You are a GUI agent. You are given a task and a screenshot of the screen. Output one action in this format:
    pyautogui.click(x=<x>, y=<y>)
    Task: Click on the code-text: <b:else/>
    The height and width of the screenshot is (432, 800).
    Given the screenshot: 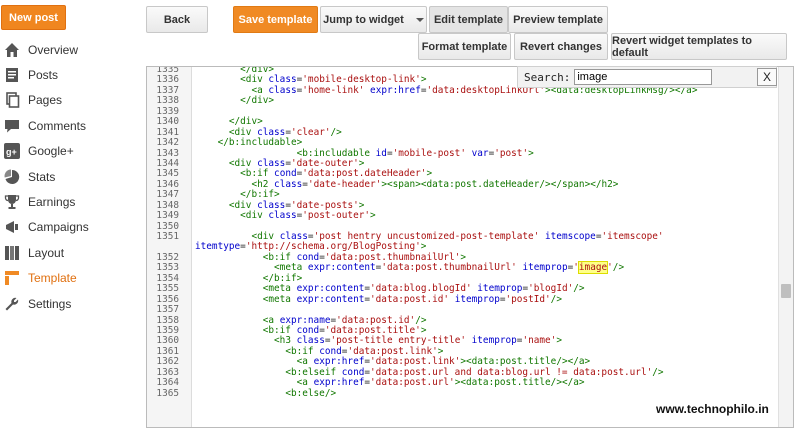 What is the action you would take?
    pyautogui.click(x=311, y=393)
    